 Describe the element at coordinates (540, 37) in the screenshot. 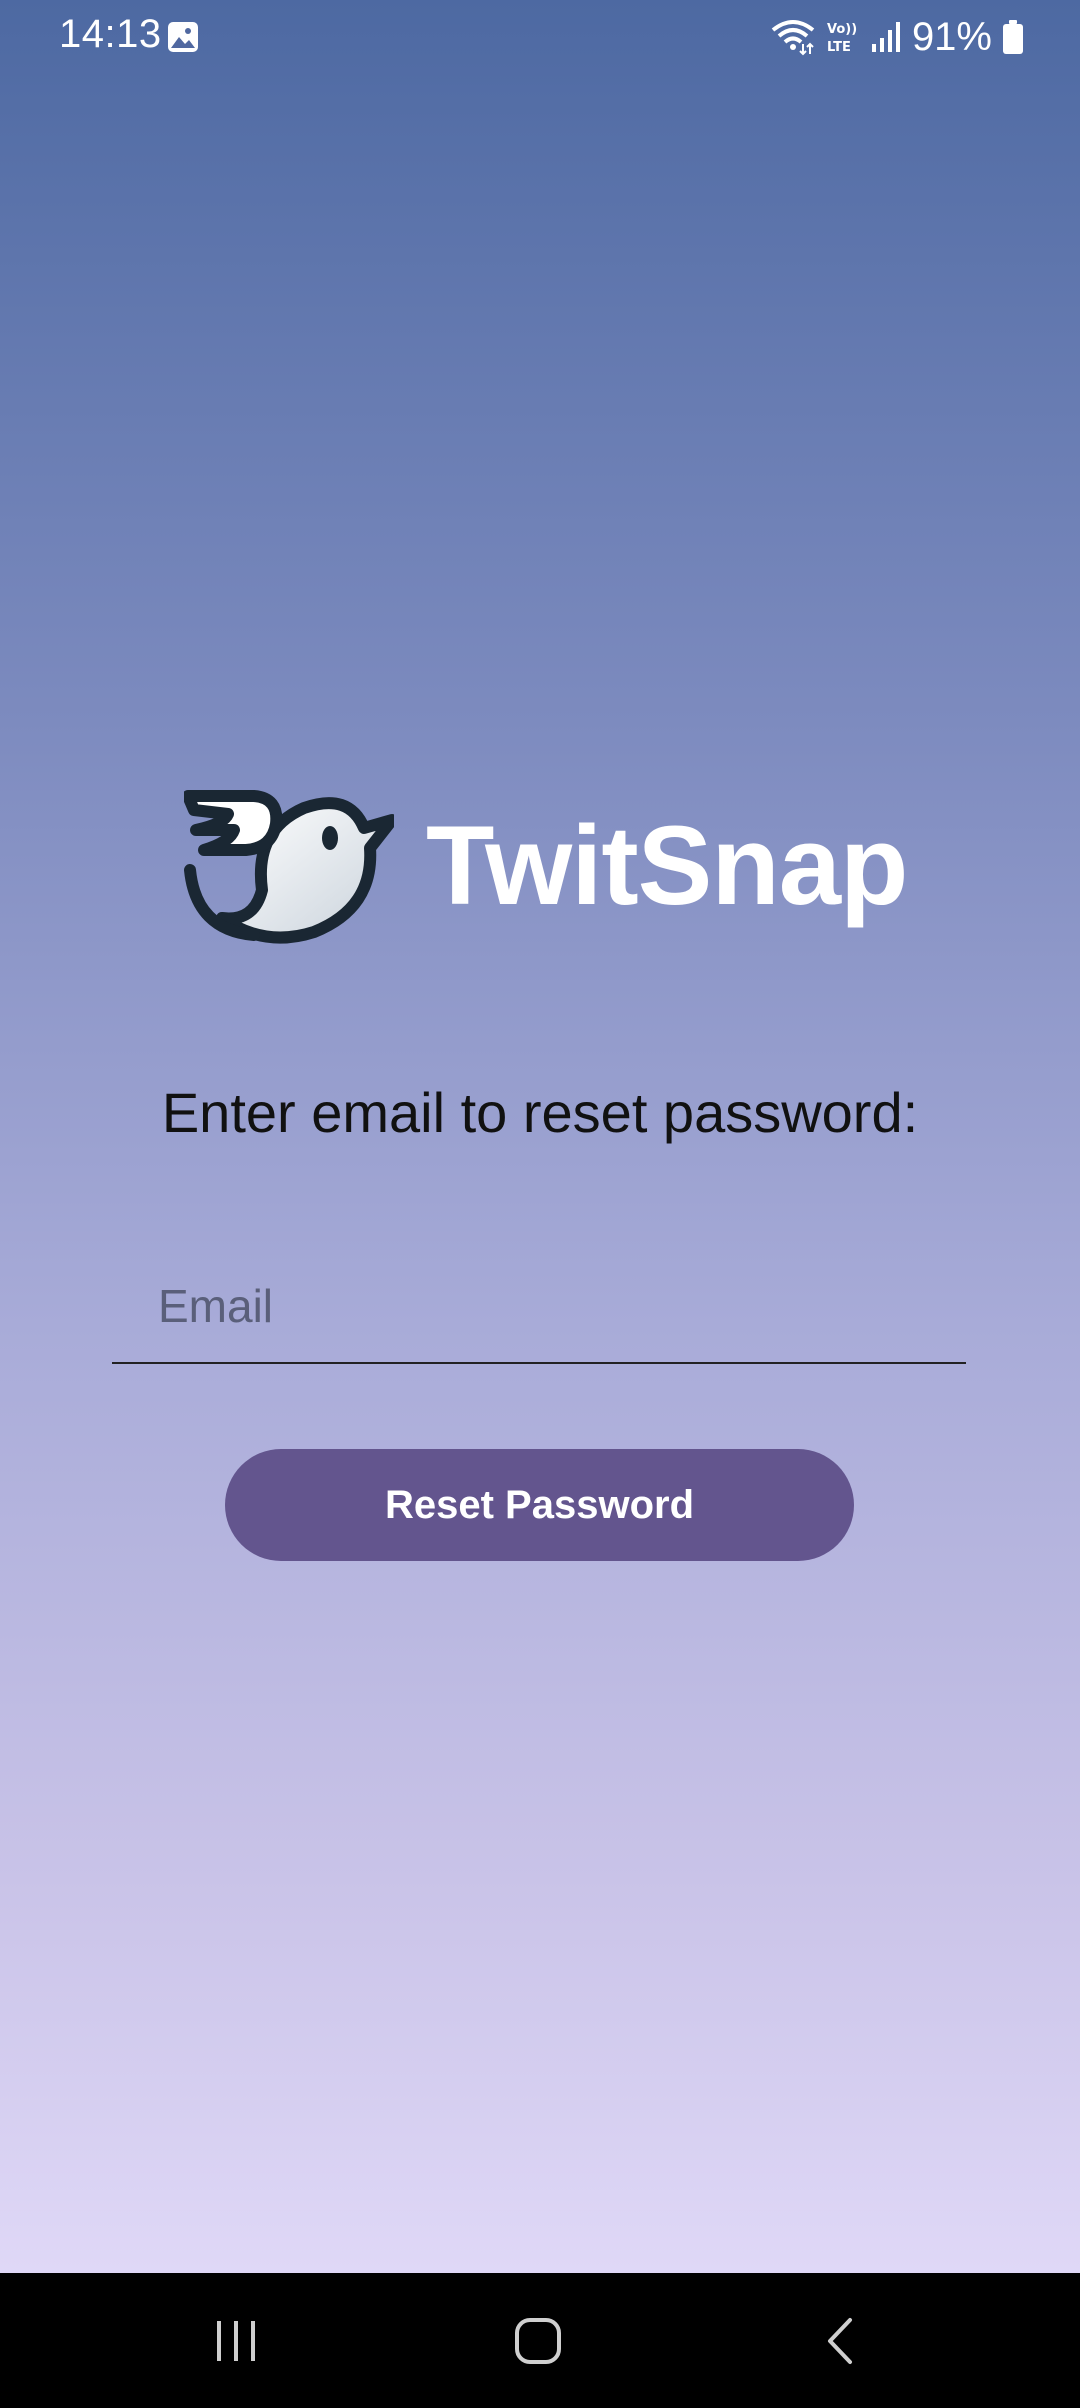

I see `status-bar: 14:13 Vo)) LTE 91%` at that location.